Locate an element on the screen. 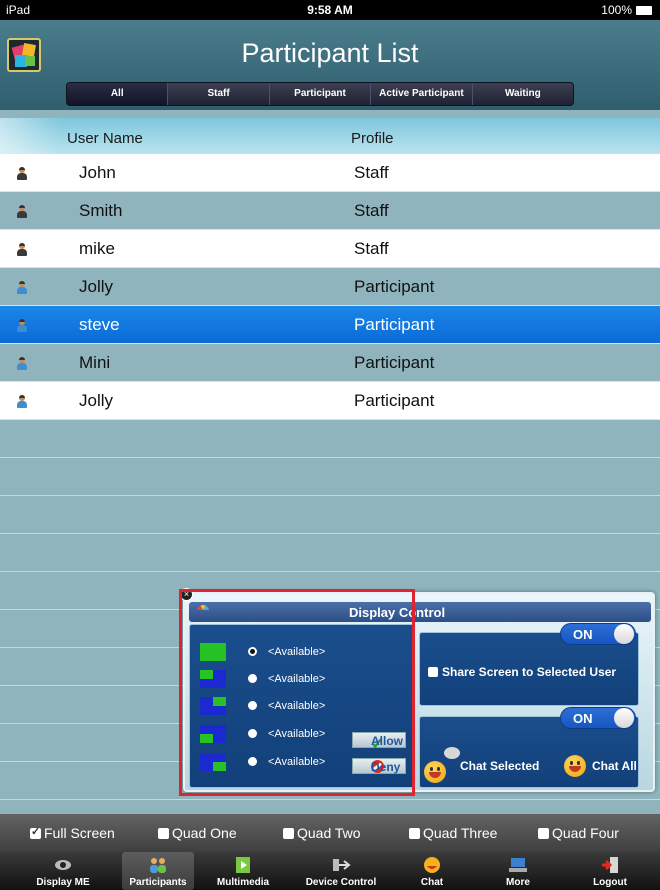  tab-participants: Participants is located at coordinates (158, 871).